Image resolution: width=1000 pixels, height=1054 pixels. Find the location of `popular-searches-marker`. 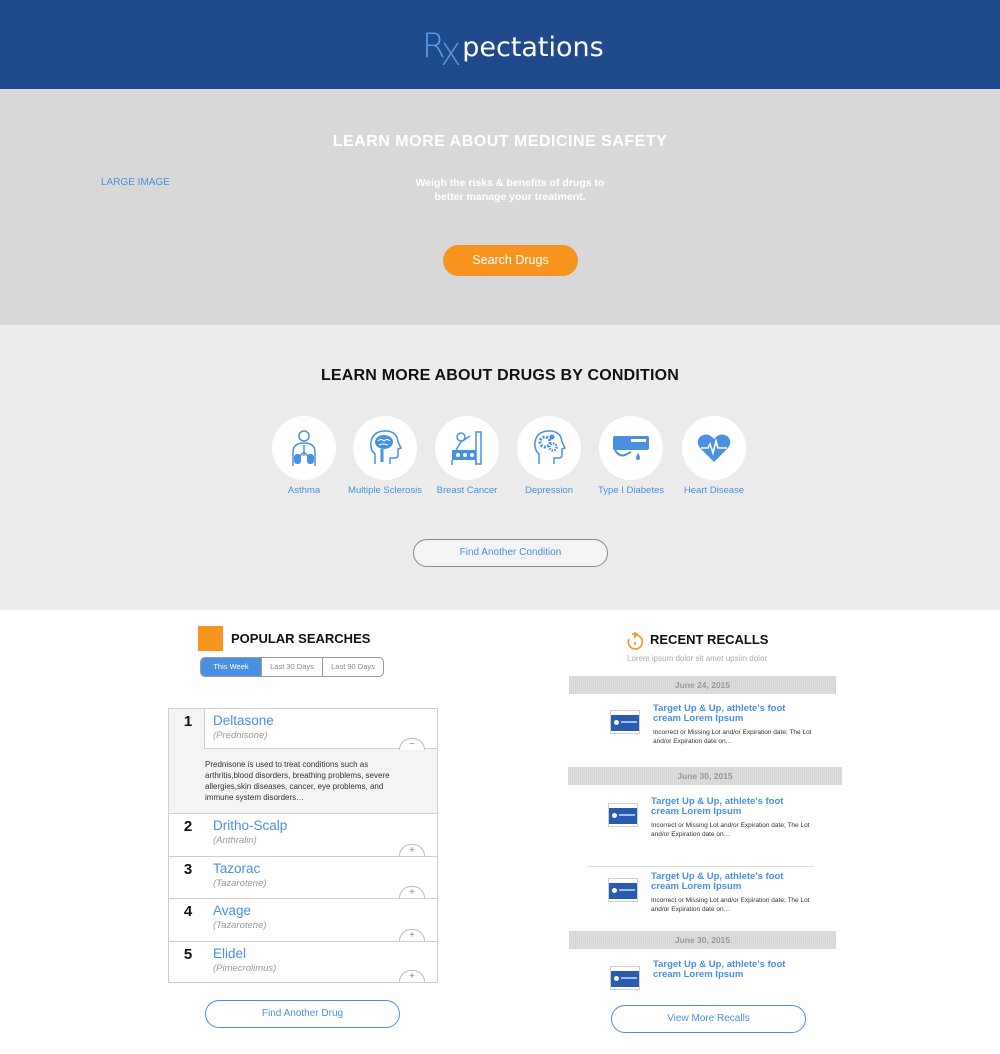

popular-searches-marker is located at coordinates (210, 638).